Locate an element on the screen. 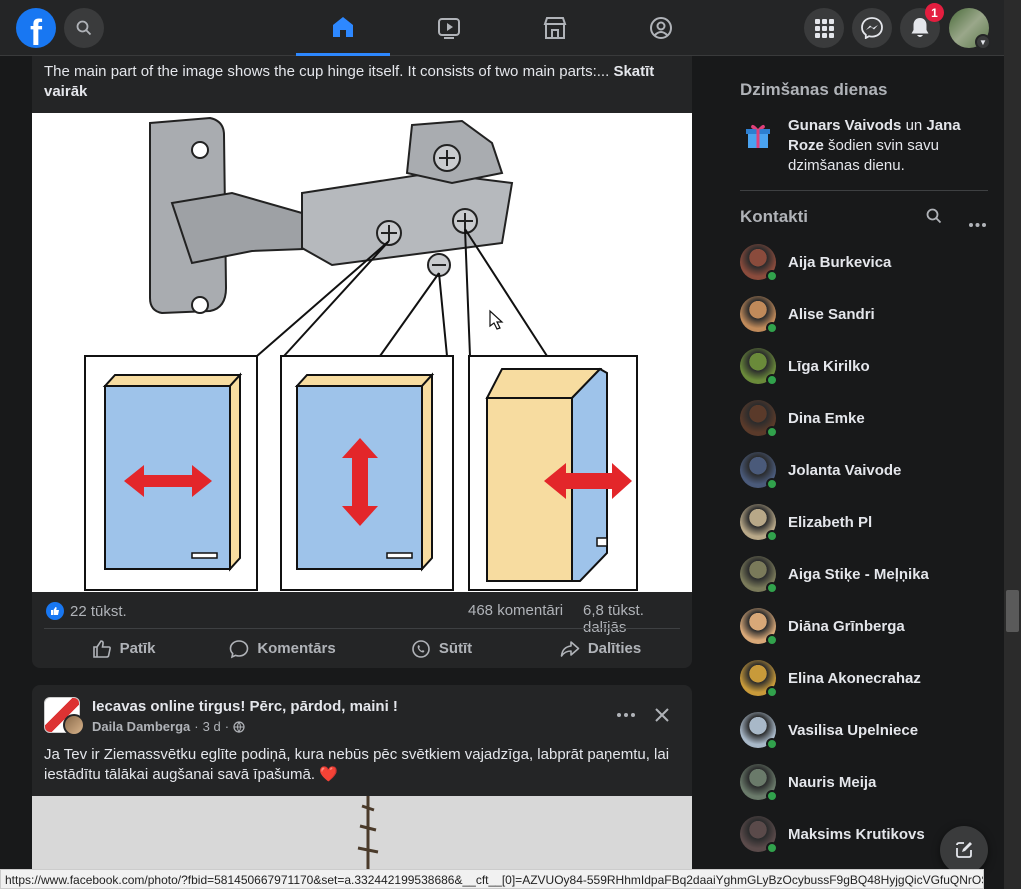 The width and height of the screenshot is (1021, 889). post-actions: Patīk Komentārs Sūtīt Dalīties is located at coordinates (362, 648).